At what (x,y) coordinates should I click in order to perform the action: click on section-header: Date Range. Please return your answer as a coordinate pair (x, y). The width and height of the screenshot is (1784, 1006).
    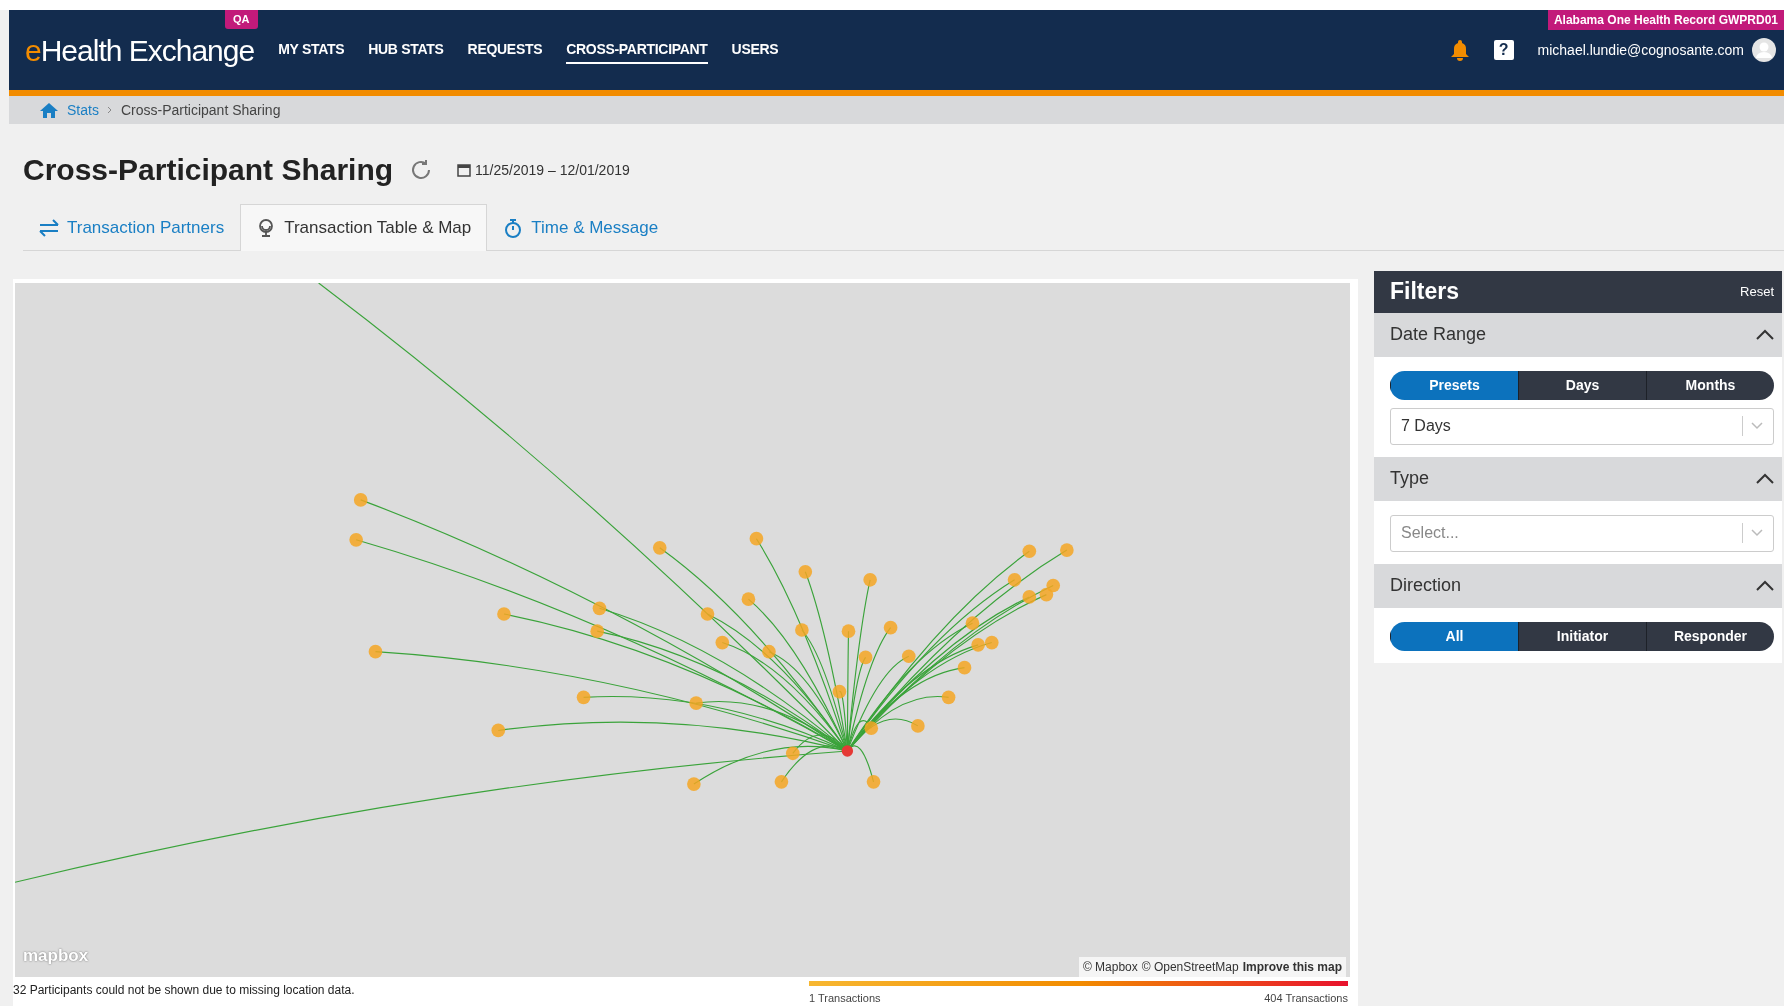
    Looking at the image, I should click on (1578, 334).